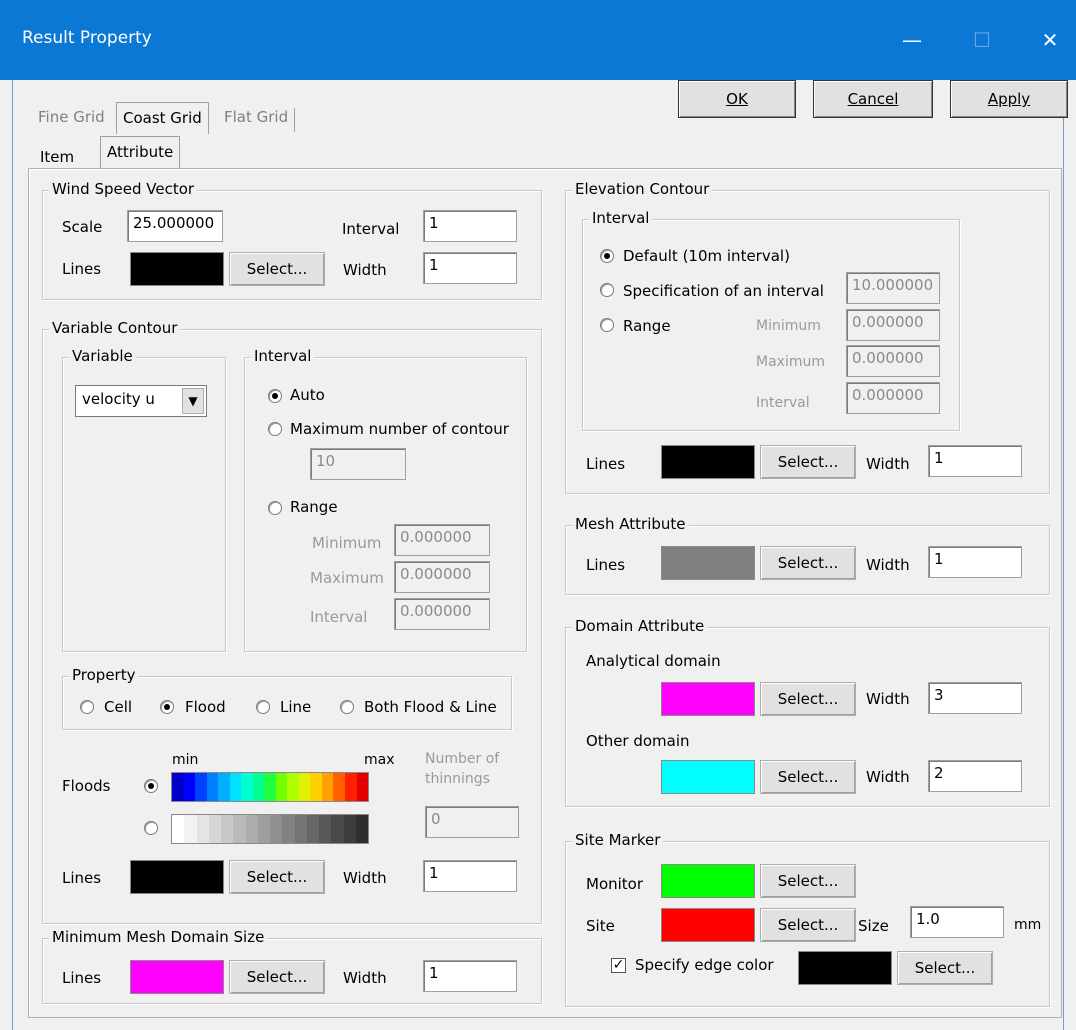 The image size is (1076, 1030). I want to click on spec-interval-radio, so click(607, 290).